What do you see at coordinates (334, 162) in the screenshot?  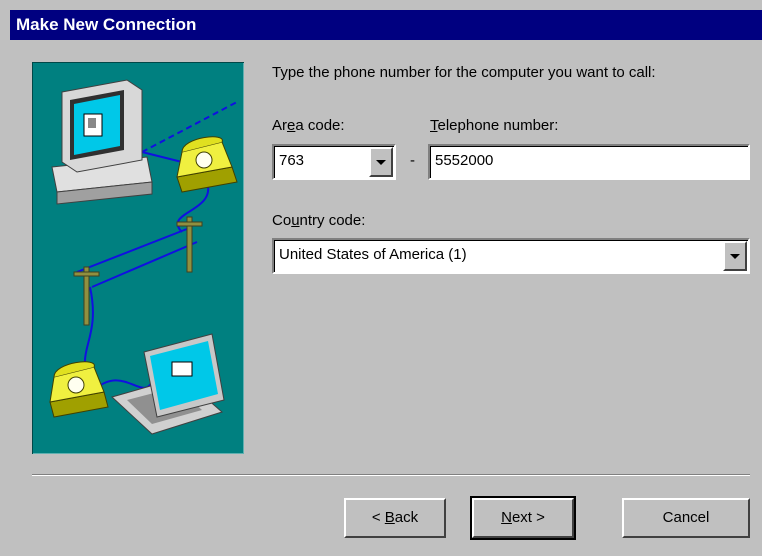 I see `area-code-combobox: 763` at bounding box center [334, 162].